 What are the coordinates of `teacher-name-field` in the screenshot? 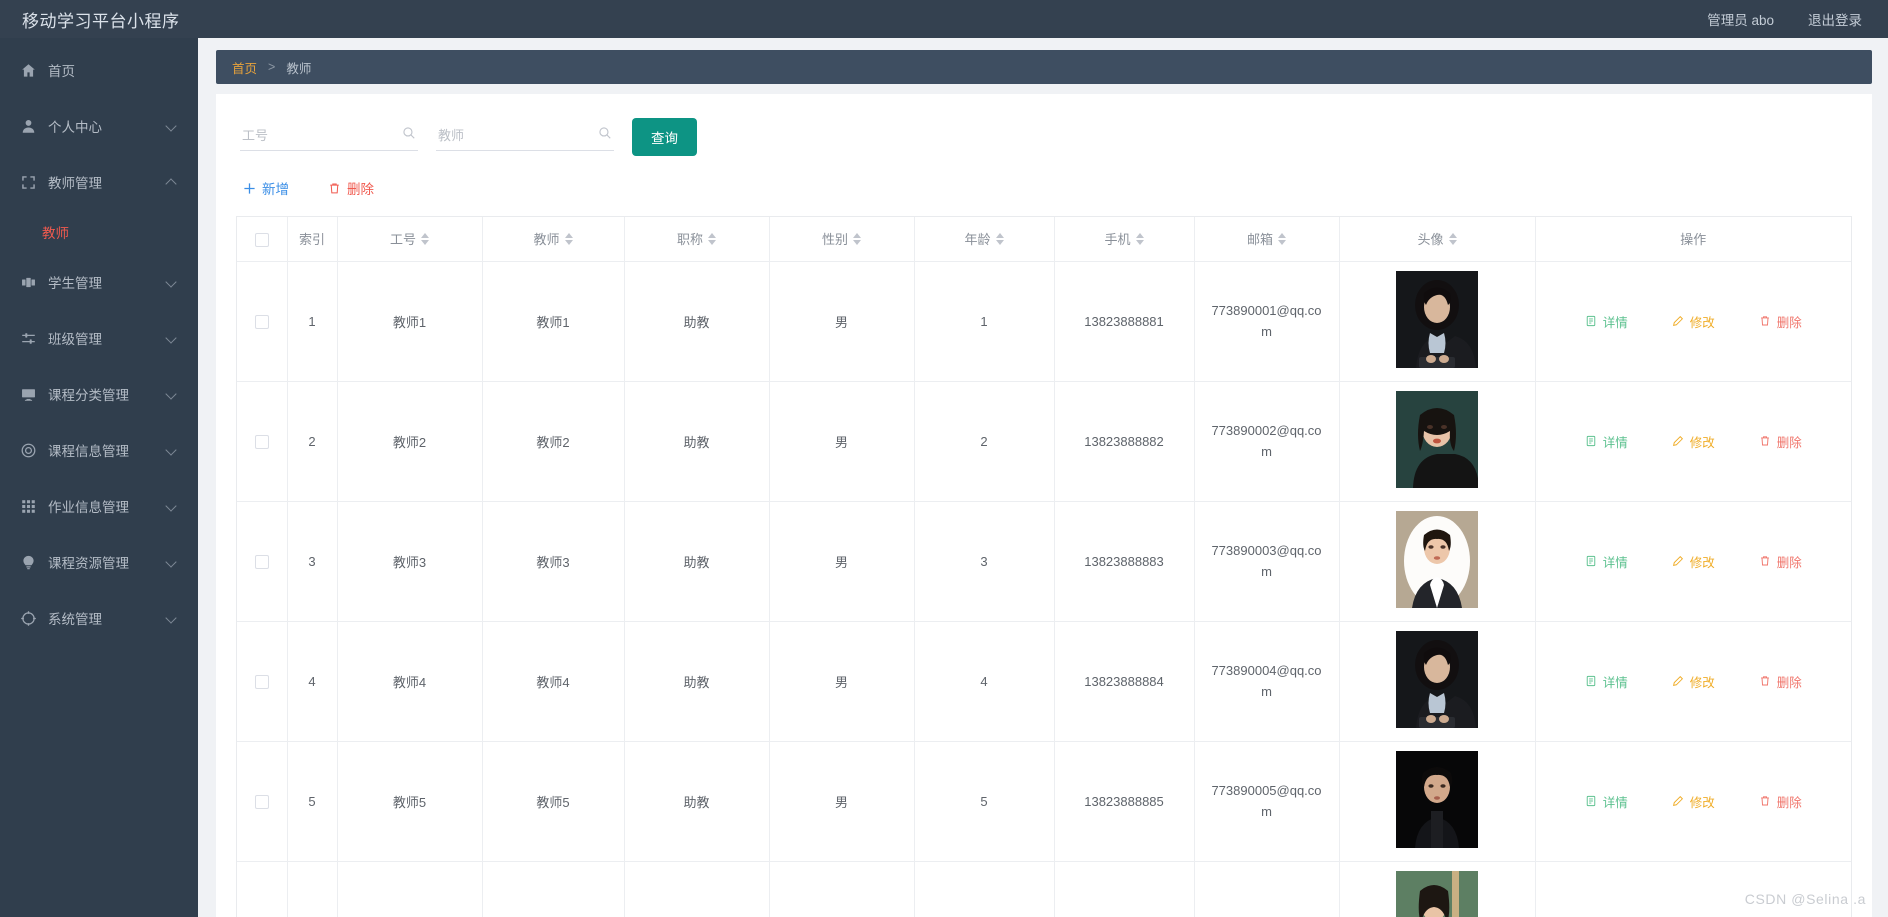 It's located at (525, 137).